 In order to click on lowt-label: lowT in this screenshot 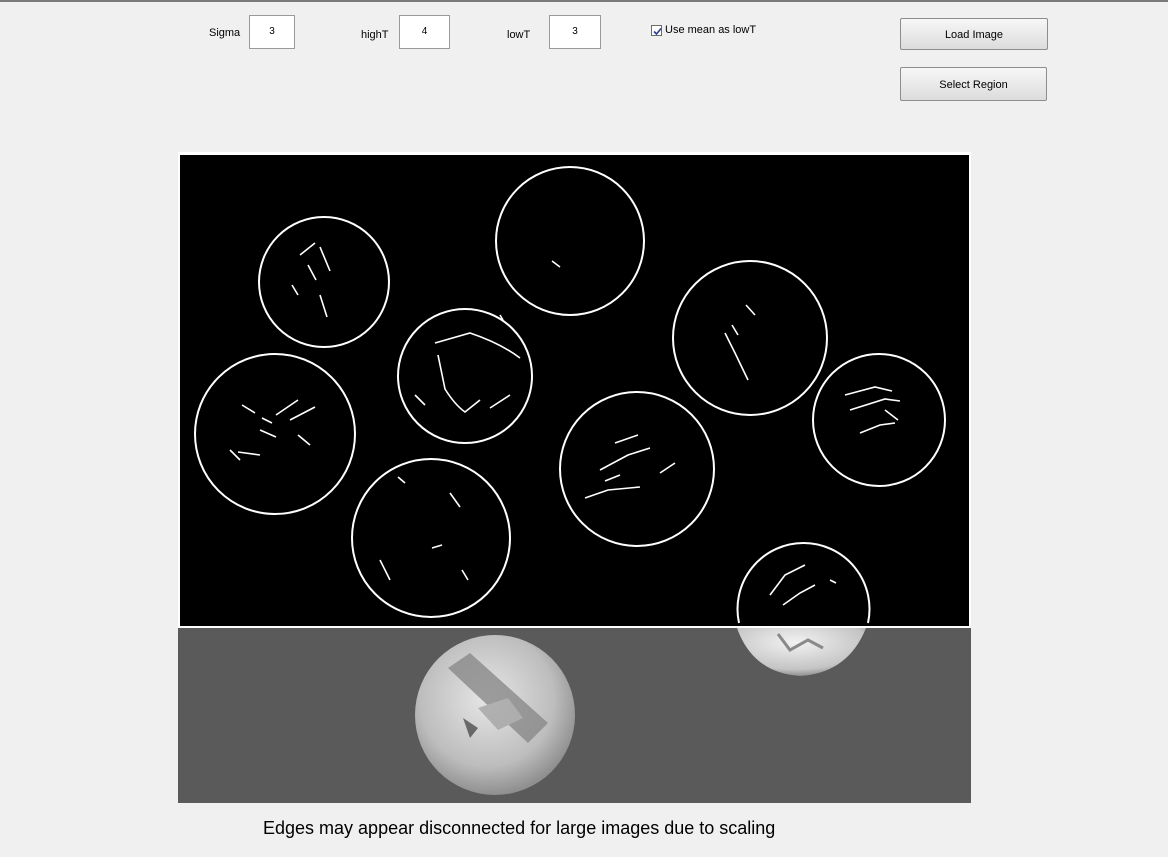, I will do `click(519, 35)`.